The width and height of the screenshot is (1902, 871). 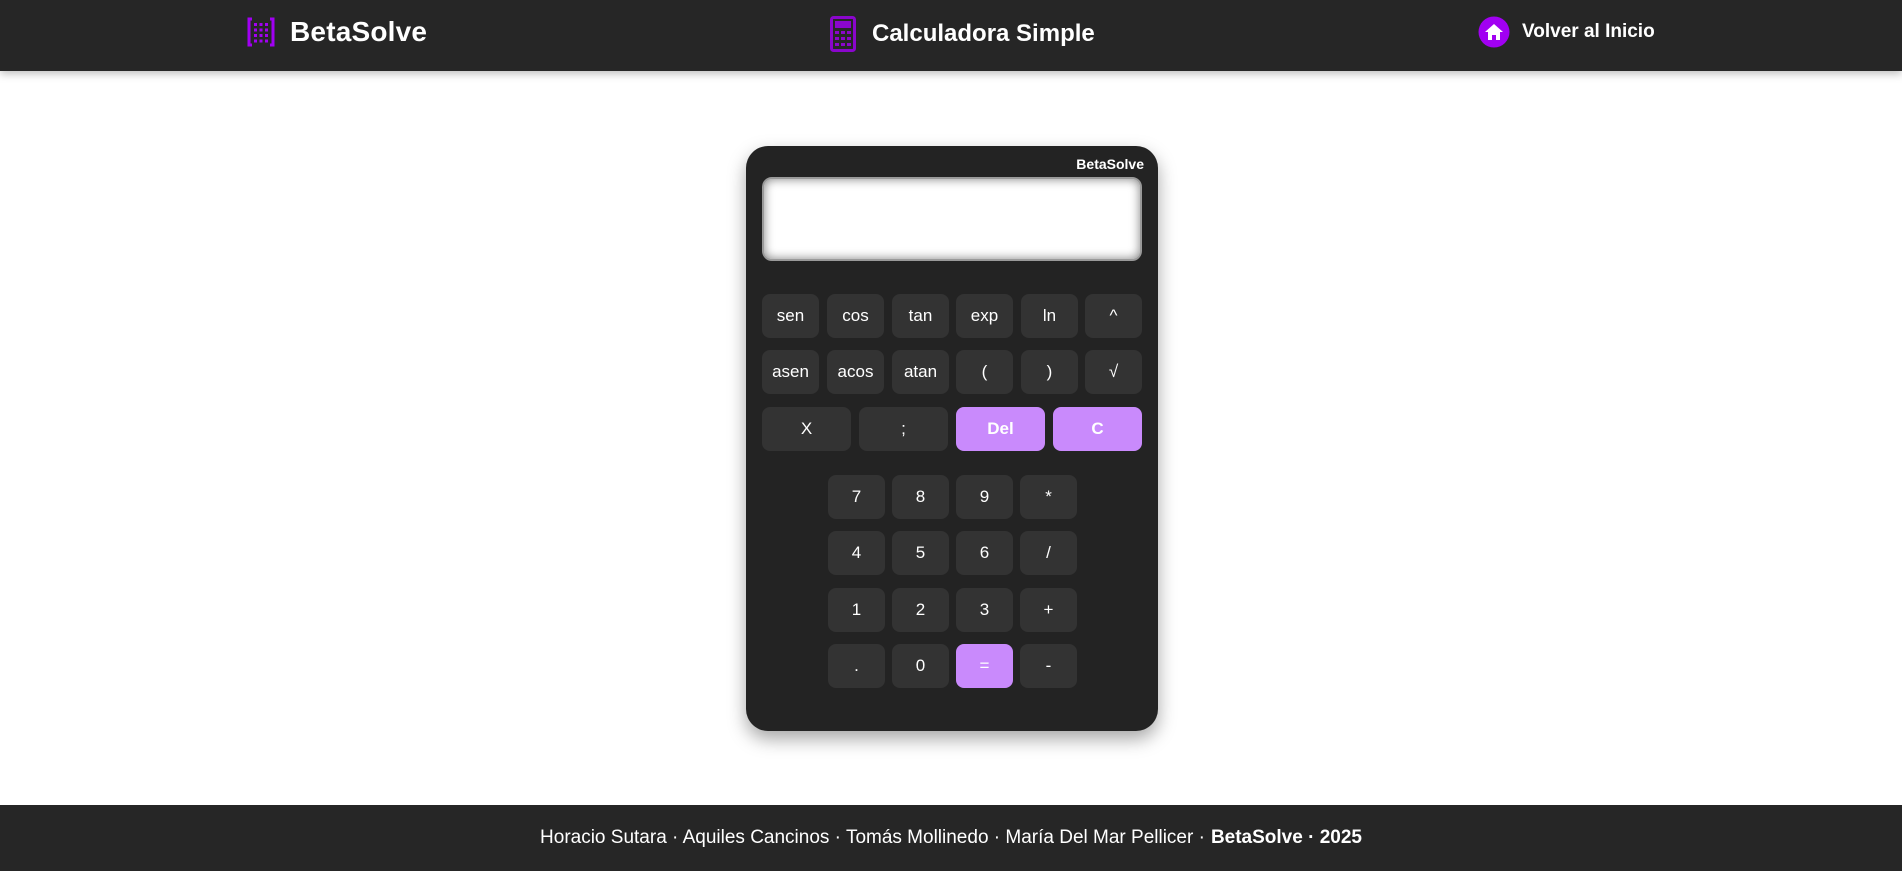 What do you see at coordinates (358, 32) in the screenshot?
I see `brand-name: BetaSolve` at bounding box center [358, 32].